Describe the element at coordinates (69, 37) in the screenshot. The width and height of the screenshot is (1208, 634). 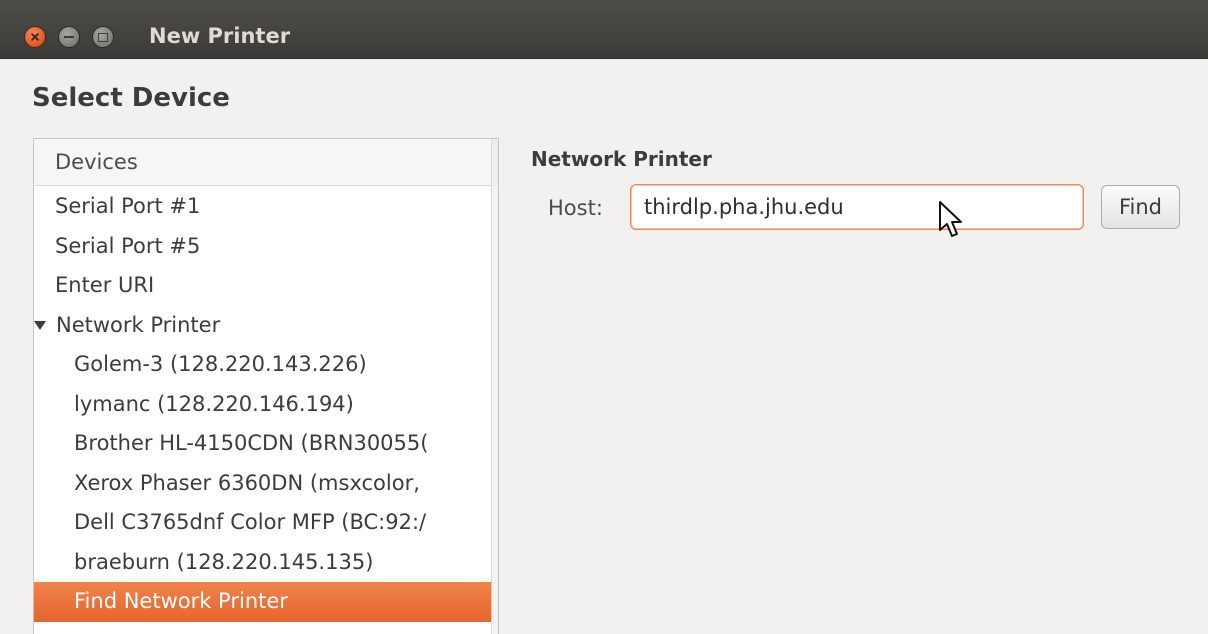
I see `minimize-window-icon` at that location.